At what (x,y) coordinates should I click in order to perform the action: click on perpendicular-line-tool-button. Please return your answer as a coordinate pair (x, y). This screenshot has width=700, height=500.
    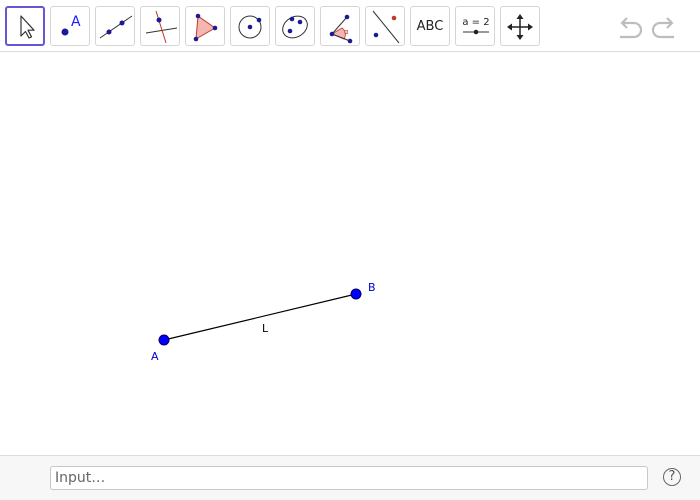
    Looking at the image, I should click on (160, 26).